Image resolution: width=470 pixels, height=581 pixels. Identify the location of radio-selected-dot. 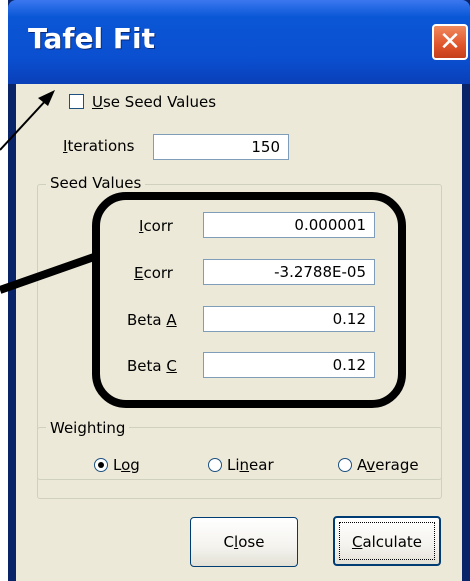
(101, 465).